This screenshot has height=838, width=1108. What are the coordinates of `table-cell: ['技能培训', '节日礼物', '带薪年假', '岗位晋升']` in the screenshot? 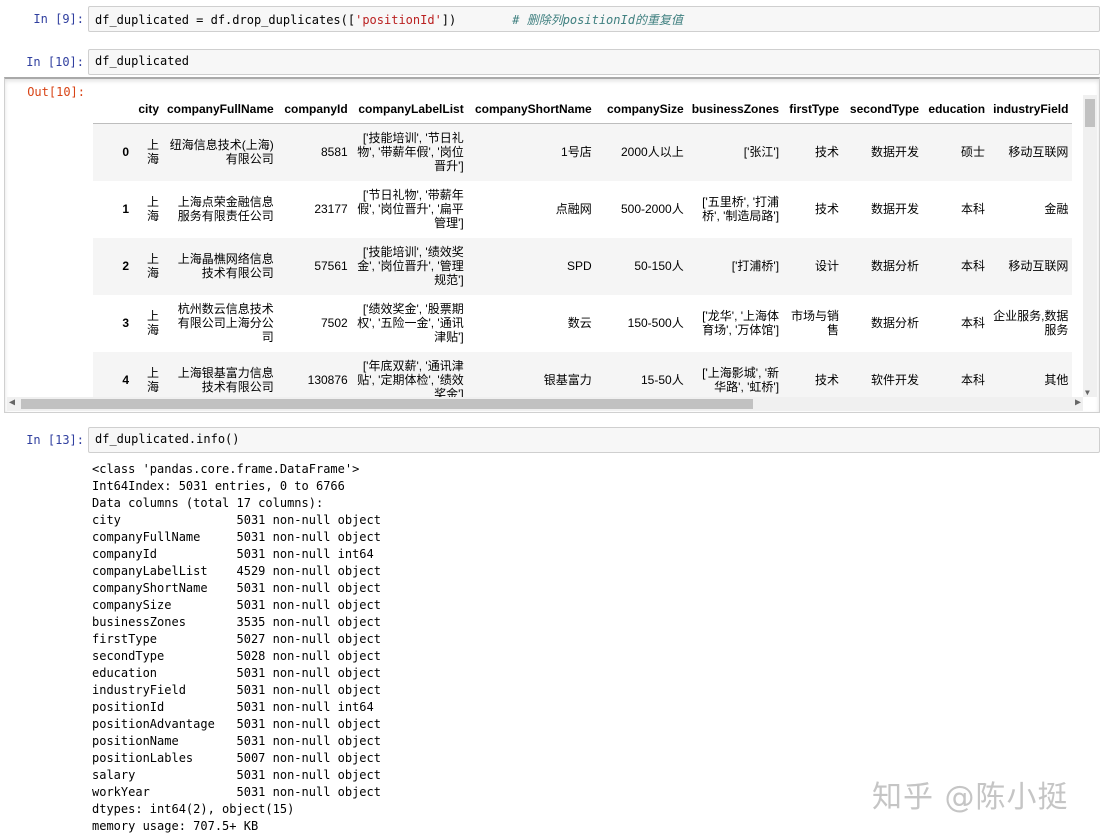 It's located at (410, 152).